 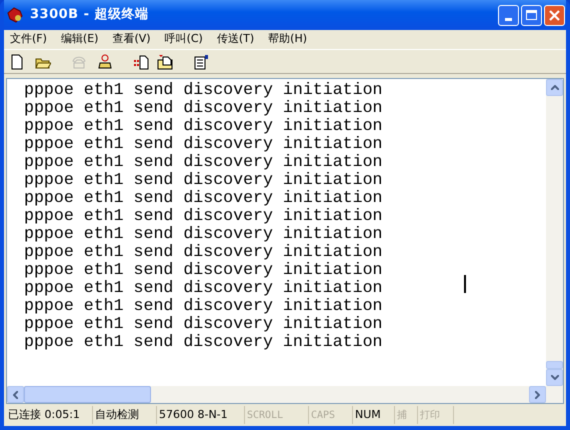 I want to click on menu-item: 呼叫(C), so click(x=183, y=39).